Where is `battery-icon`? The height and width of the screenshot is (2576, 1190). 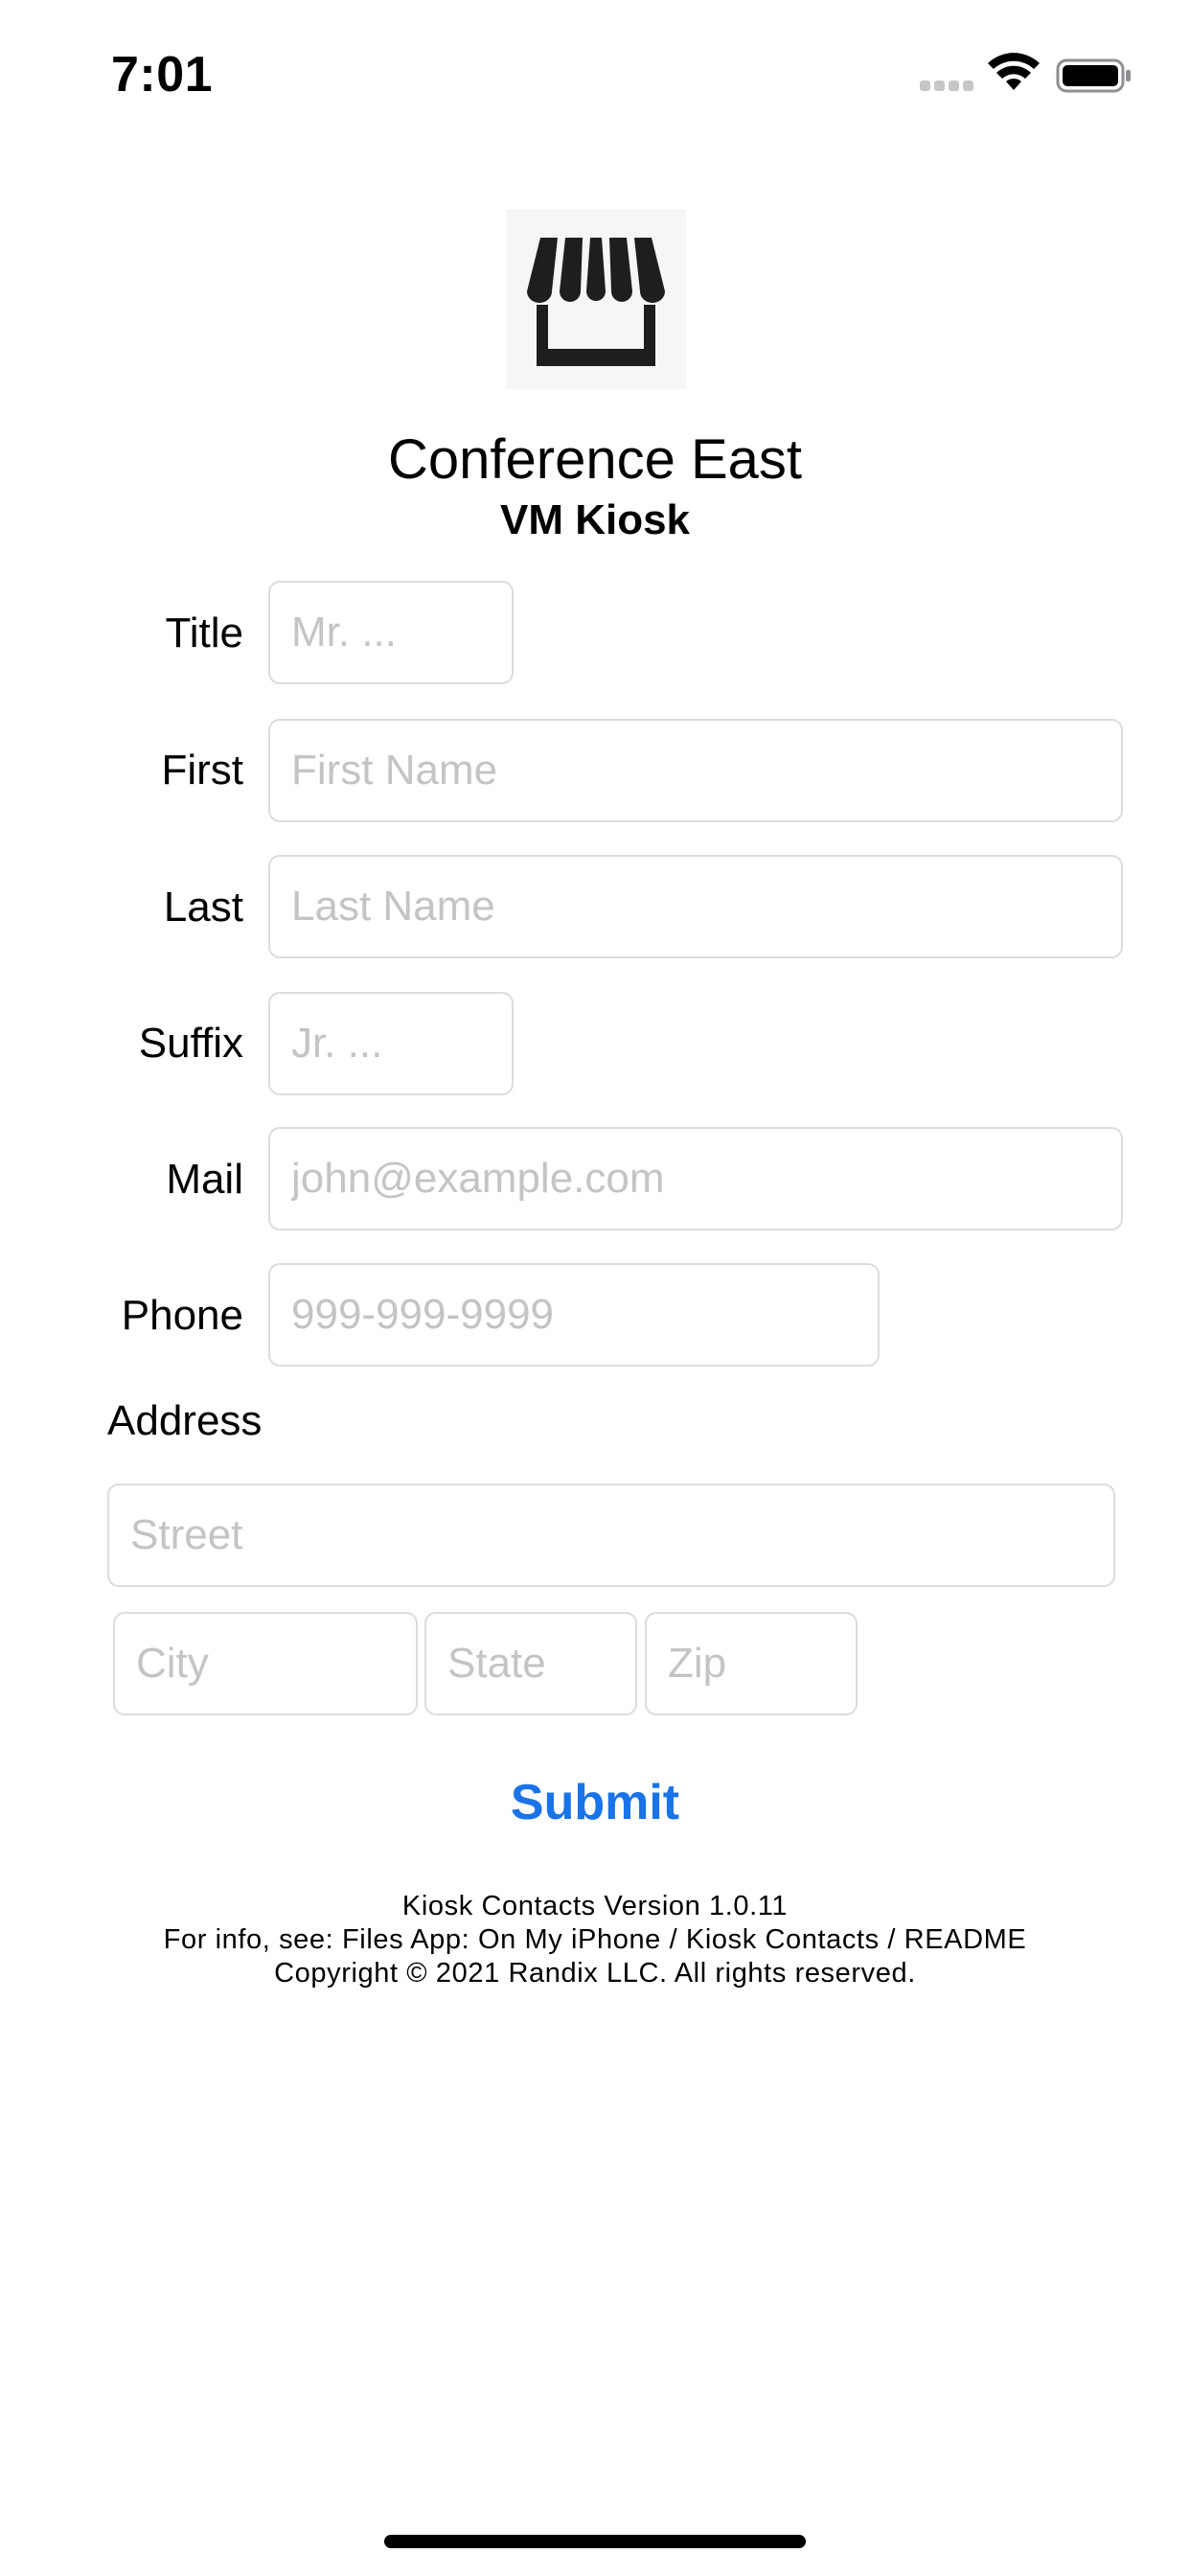
battery-icon is located at coordinates (1094, 75).